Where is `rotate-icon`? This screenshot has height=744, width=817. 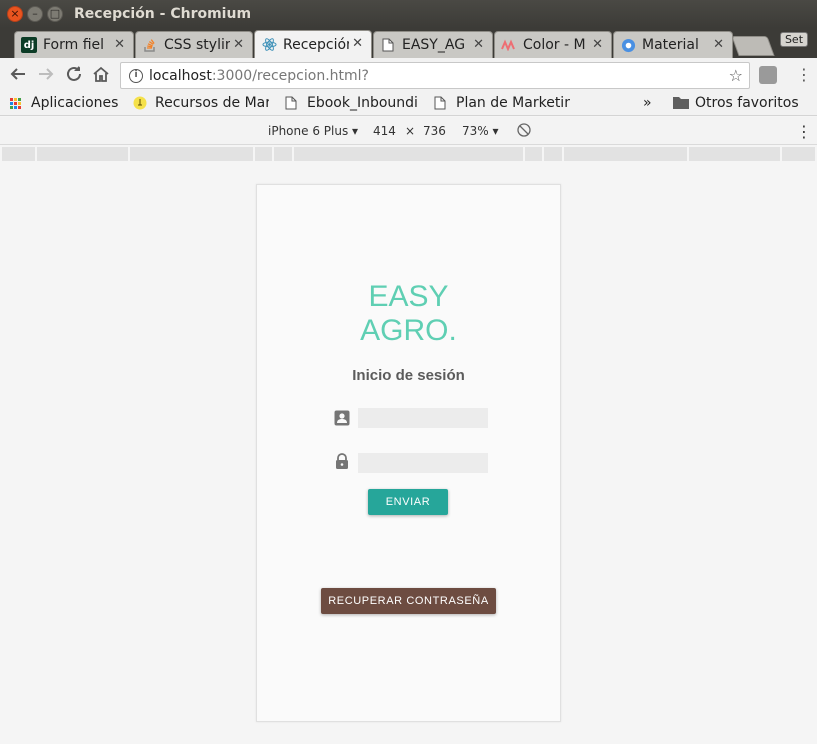 rotate-icon is located at coordinates (524, 131).